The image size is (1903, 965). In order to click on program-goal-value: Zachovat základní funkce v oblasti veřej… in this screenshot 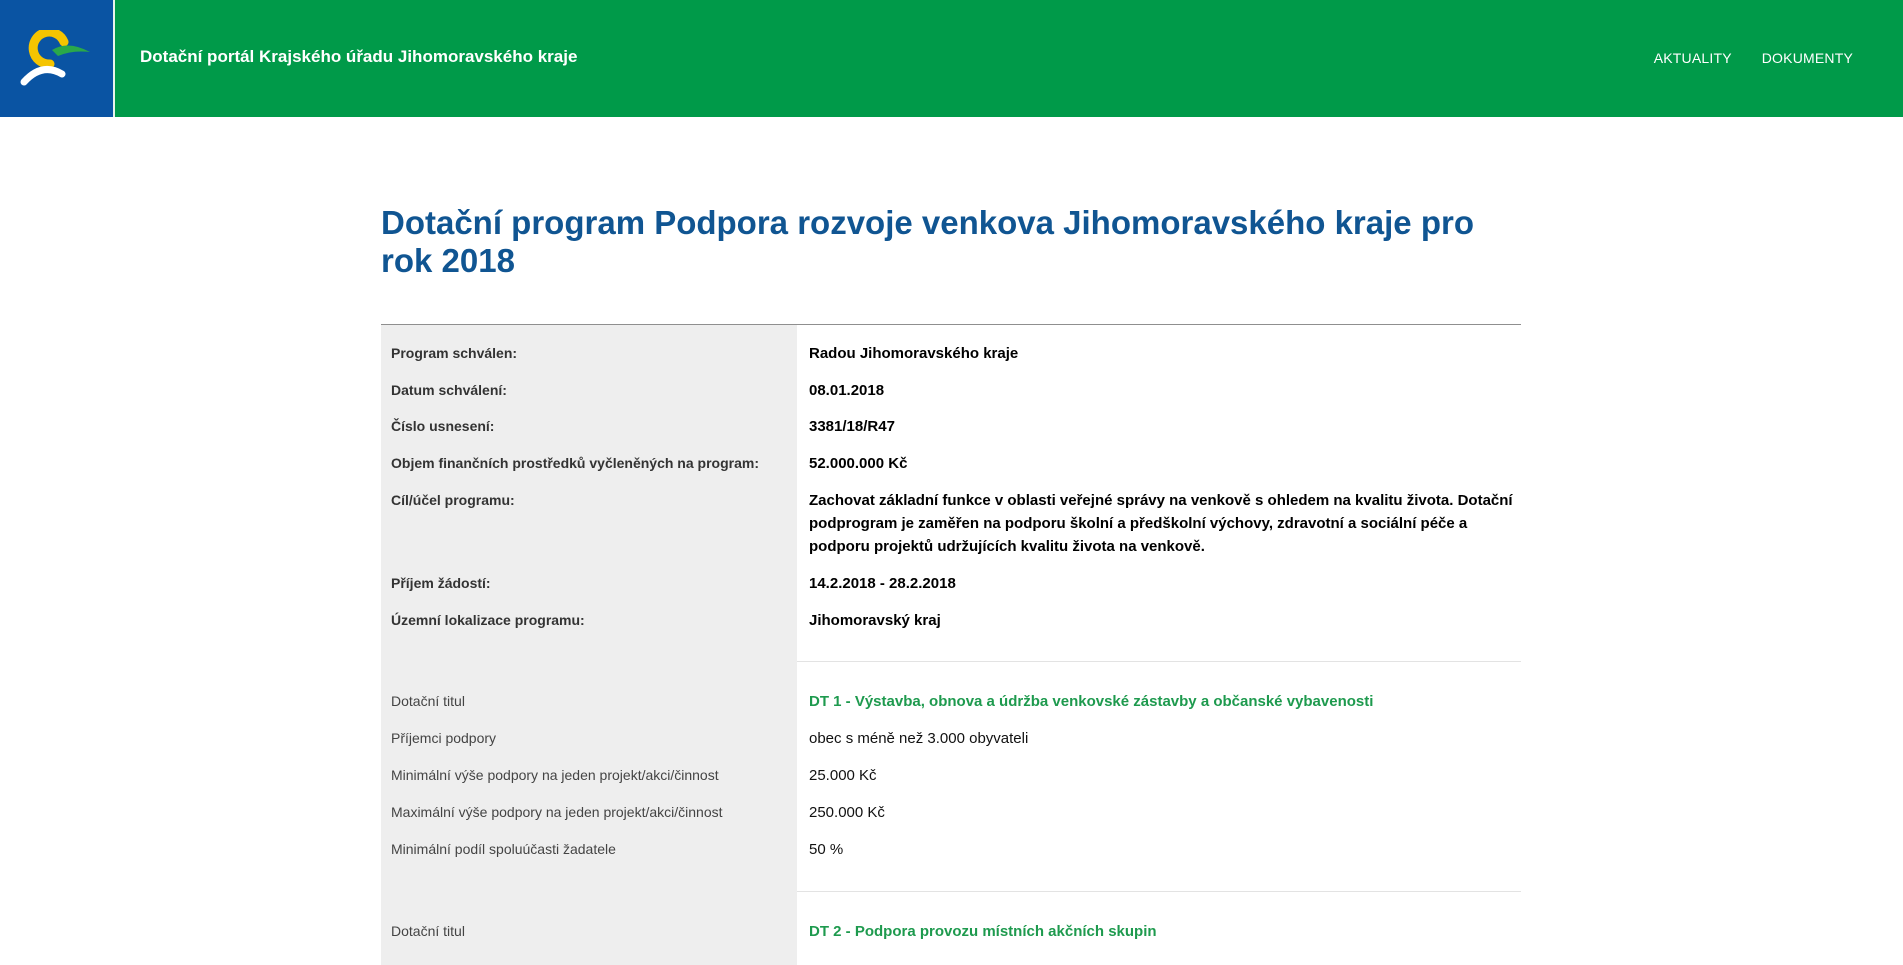, I will do `click(1161, 523)`.